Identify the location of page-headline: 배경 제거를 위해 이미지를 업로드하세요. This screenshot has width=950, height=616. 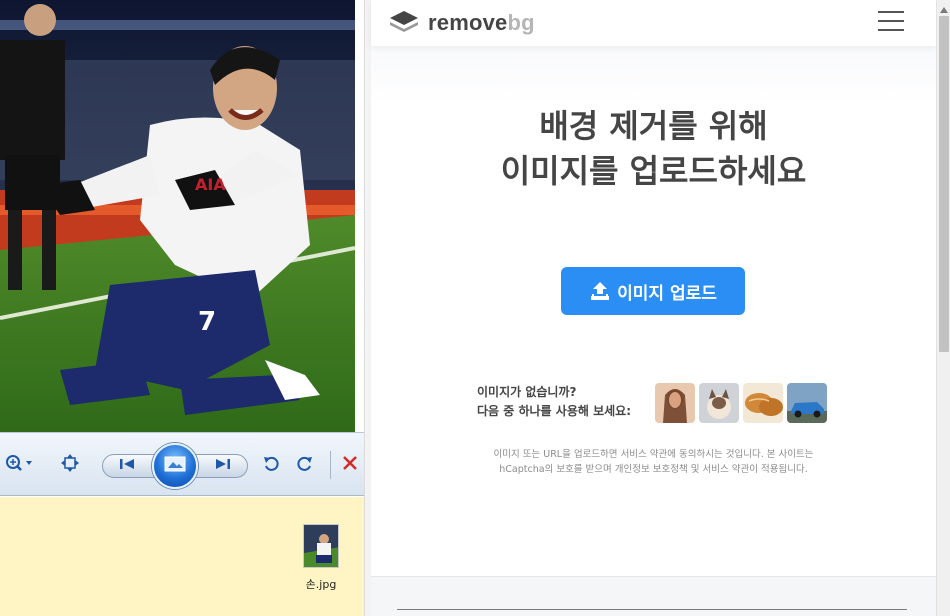
(653, 149).